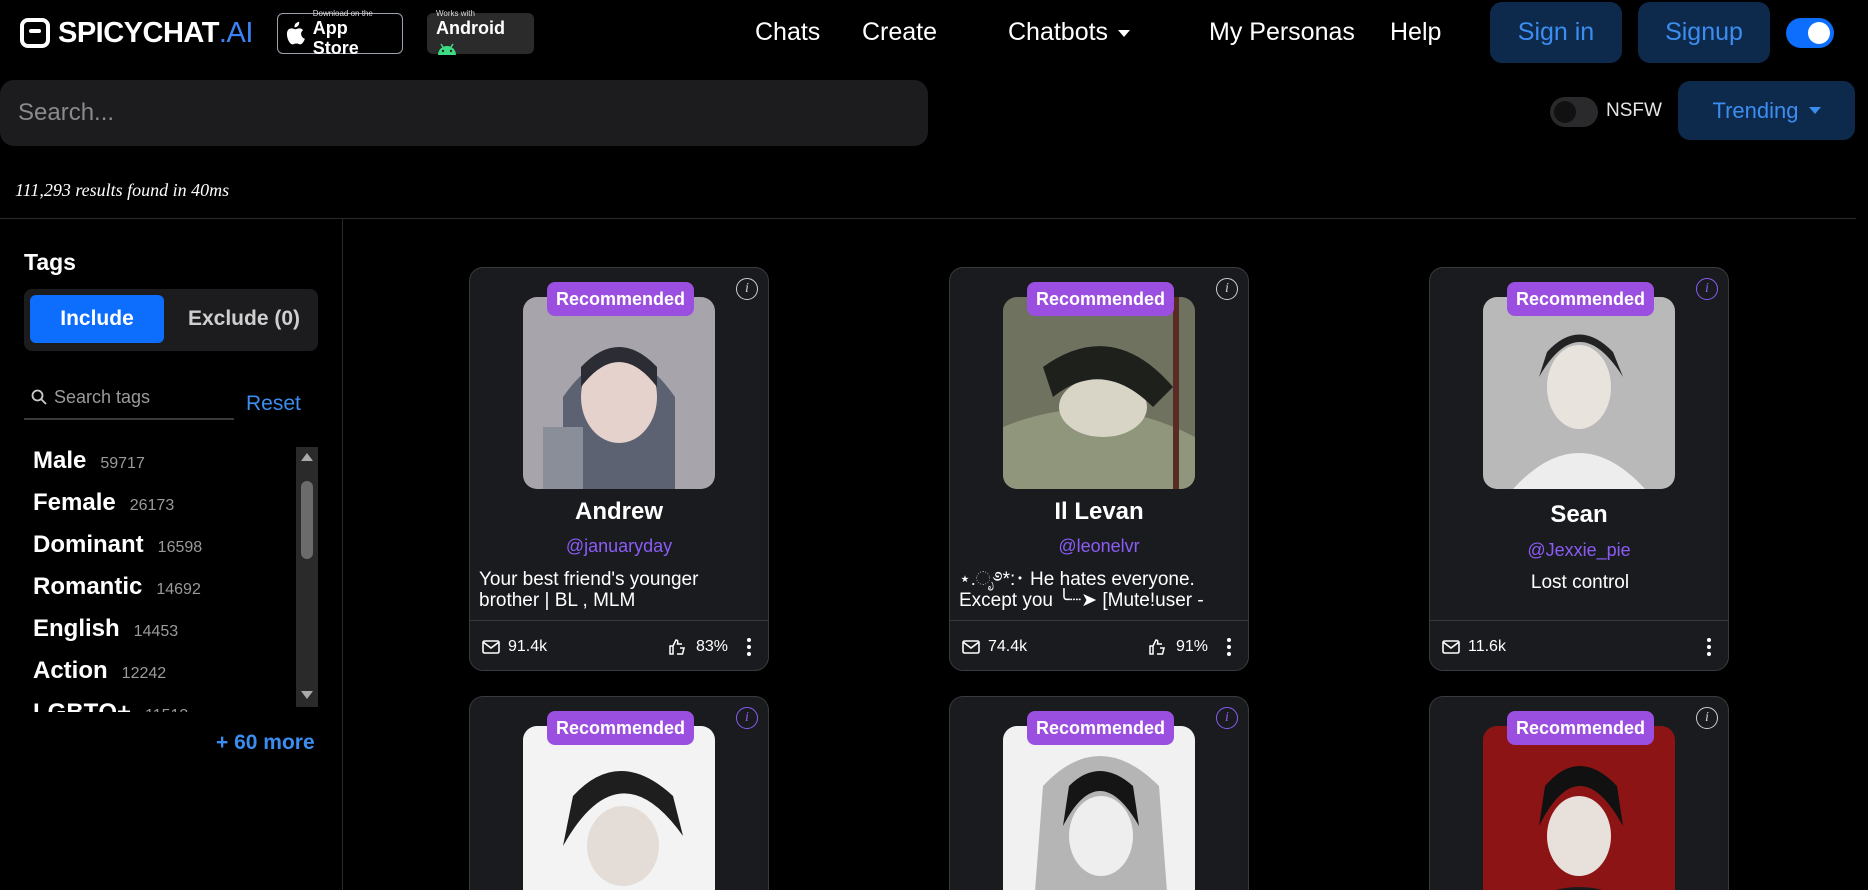  What do you see at coordinates (160, 705) in the screenshot?
I see `tag-item: LGBTQ+ 11513` at bounding box center [160, 705].